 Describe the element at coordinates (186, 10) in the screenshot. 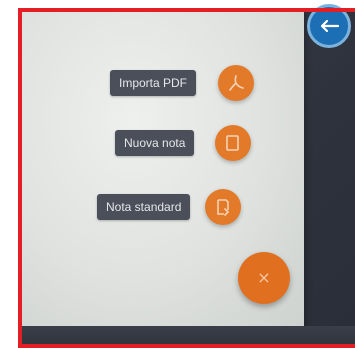

I see `frame-border-top` at that location.